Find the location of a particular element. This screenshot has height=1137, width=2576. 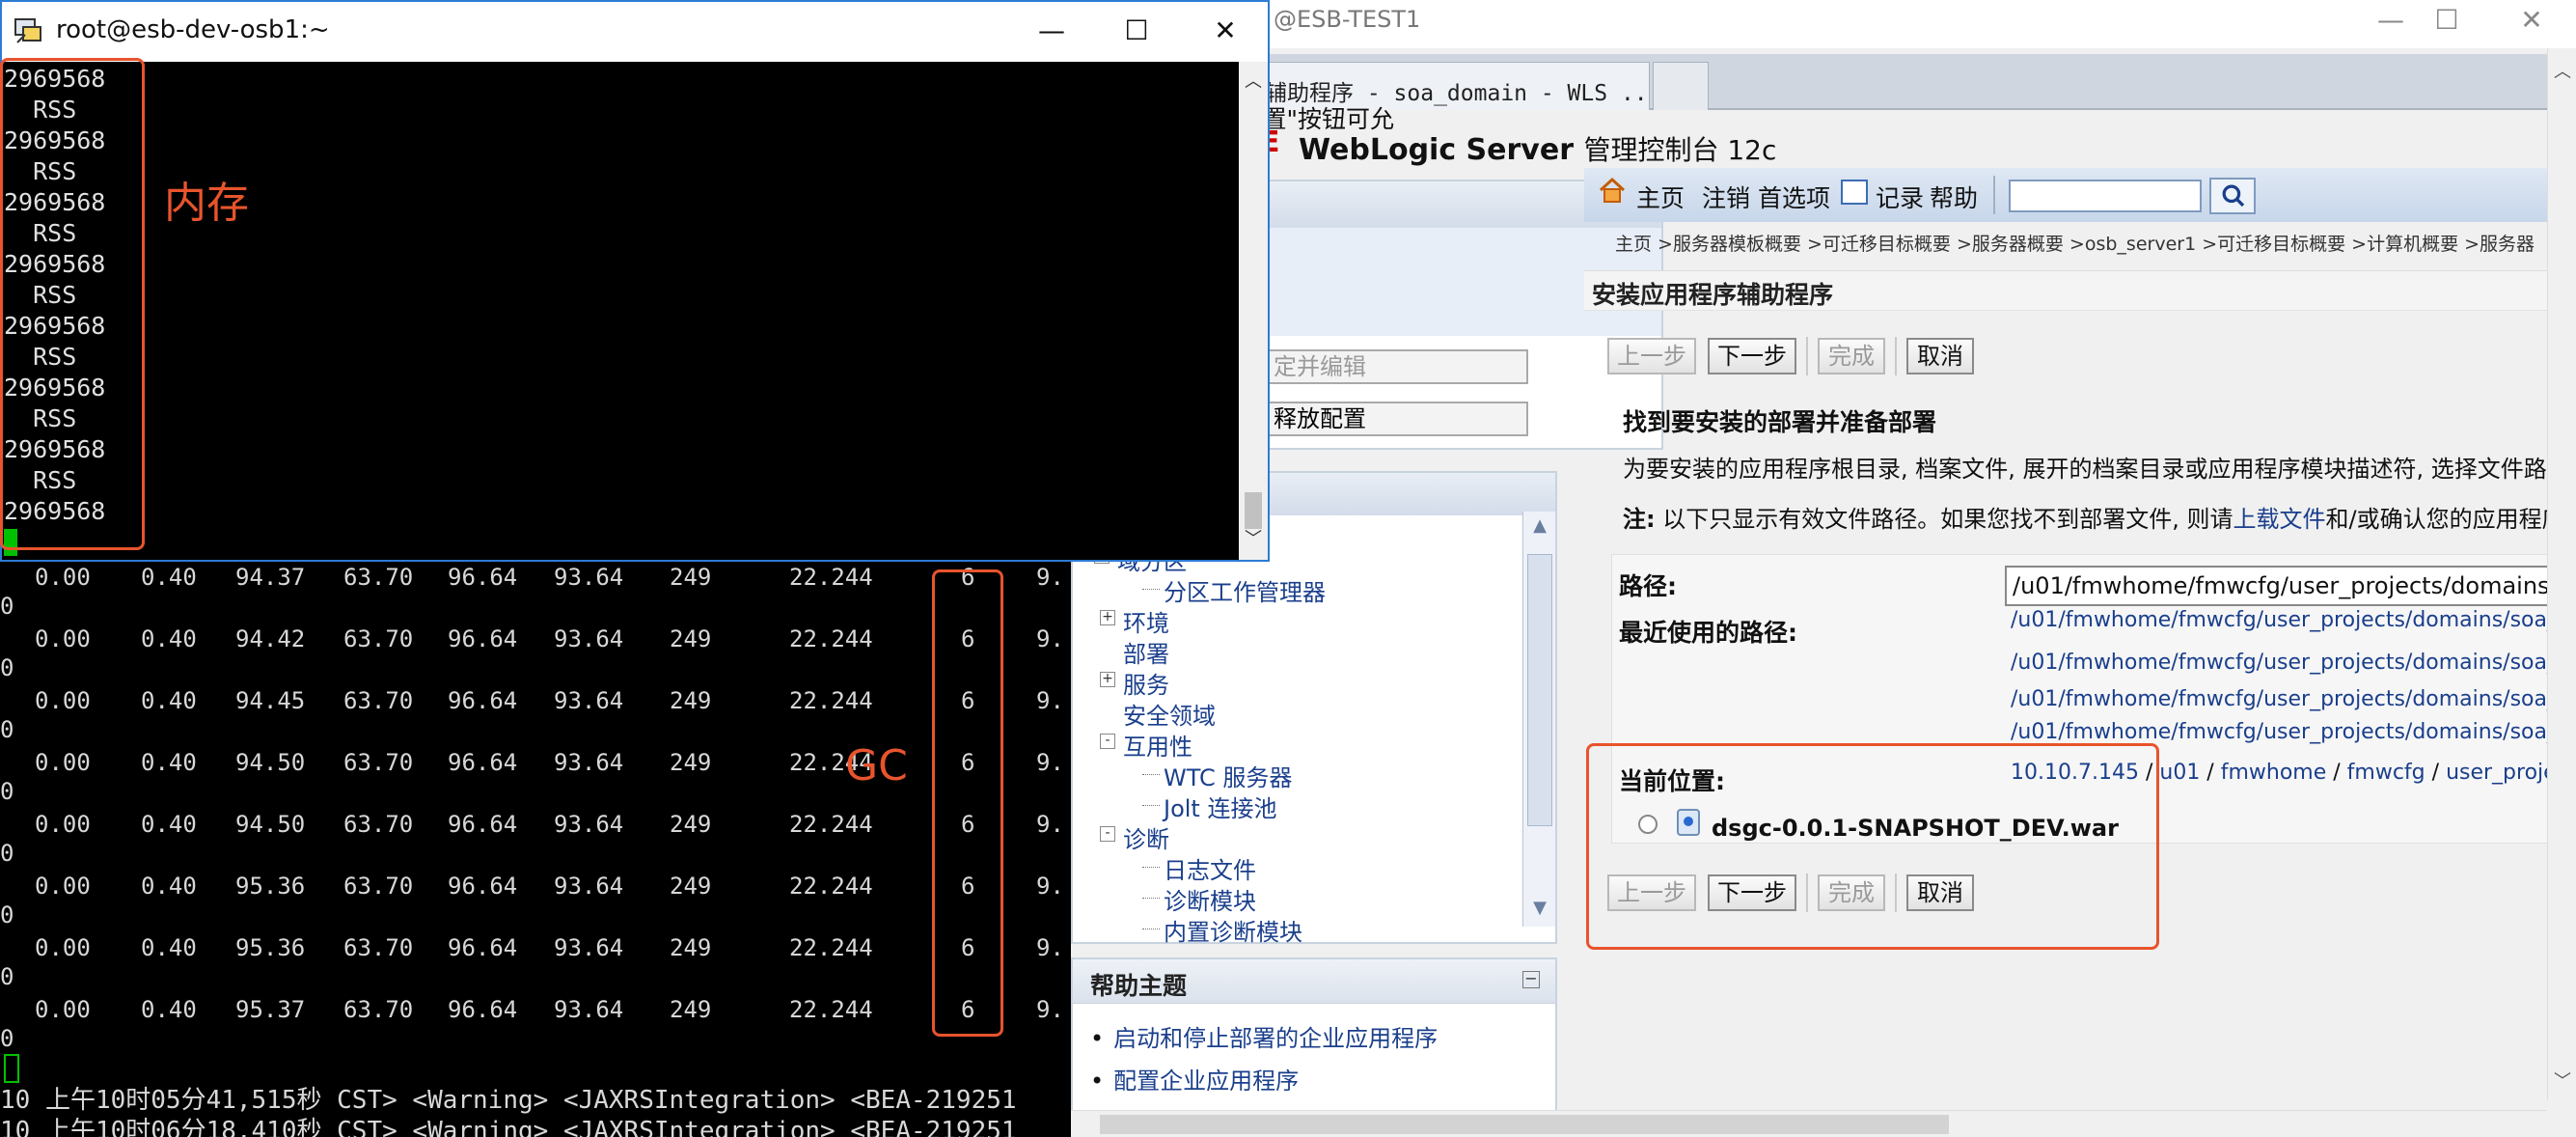

help-link-label: 启动和停止部署的企业应用程序 is located at coordinates (1276, 1038).